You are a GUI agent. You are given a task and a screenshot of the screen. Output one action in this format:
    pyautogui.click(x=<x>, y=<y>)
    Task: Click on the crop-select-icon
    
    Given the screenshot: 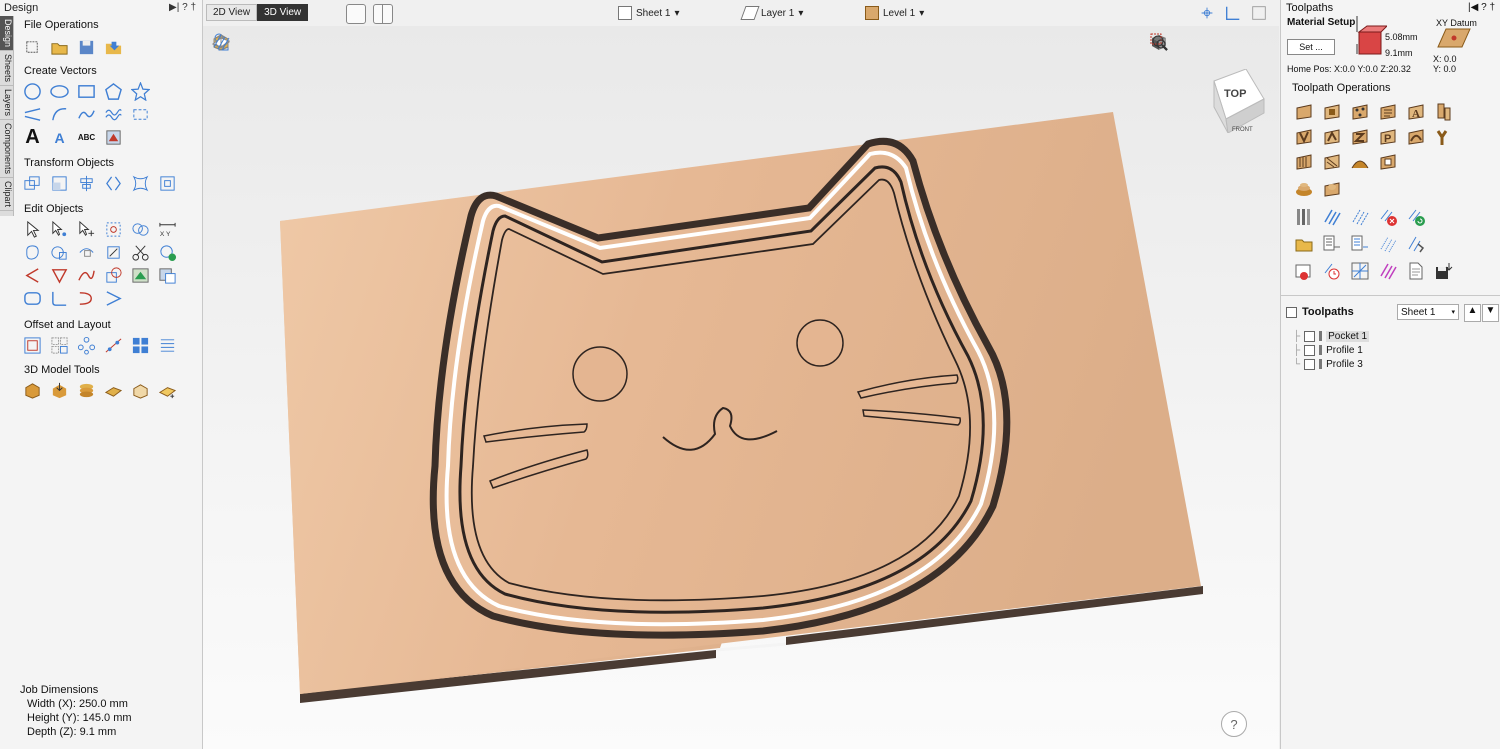 What is the action you would take?
    pyautogui.click(x=113, y=229)
    